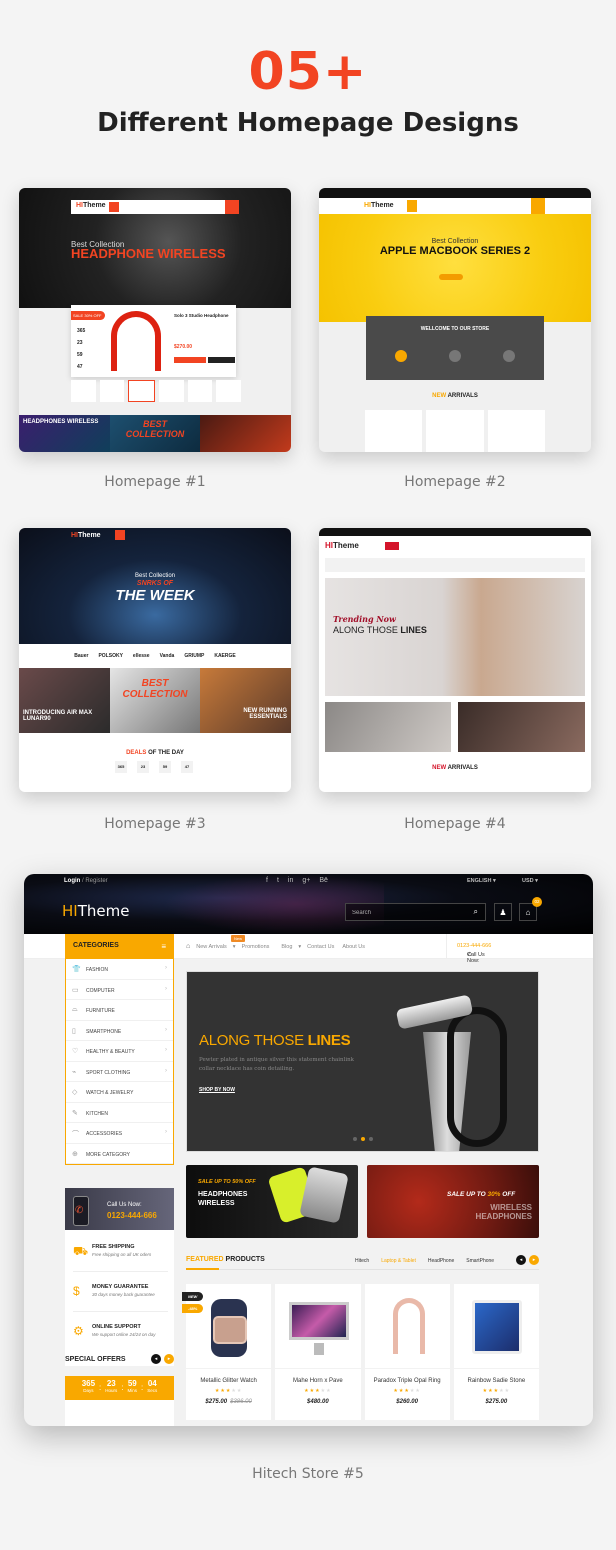  Describe the element at coordinates (530, 881) in the screenshot. I see `currency-select: USD ▾` at that location.